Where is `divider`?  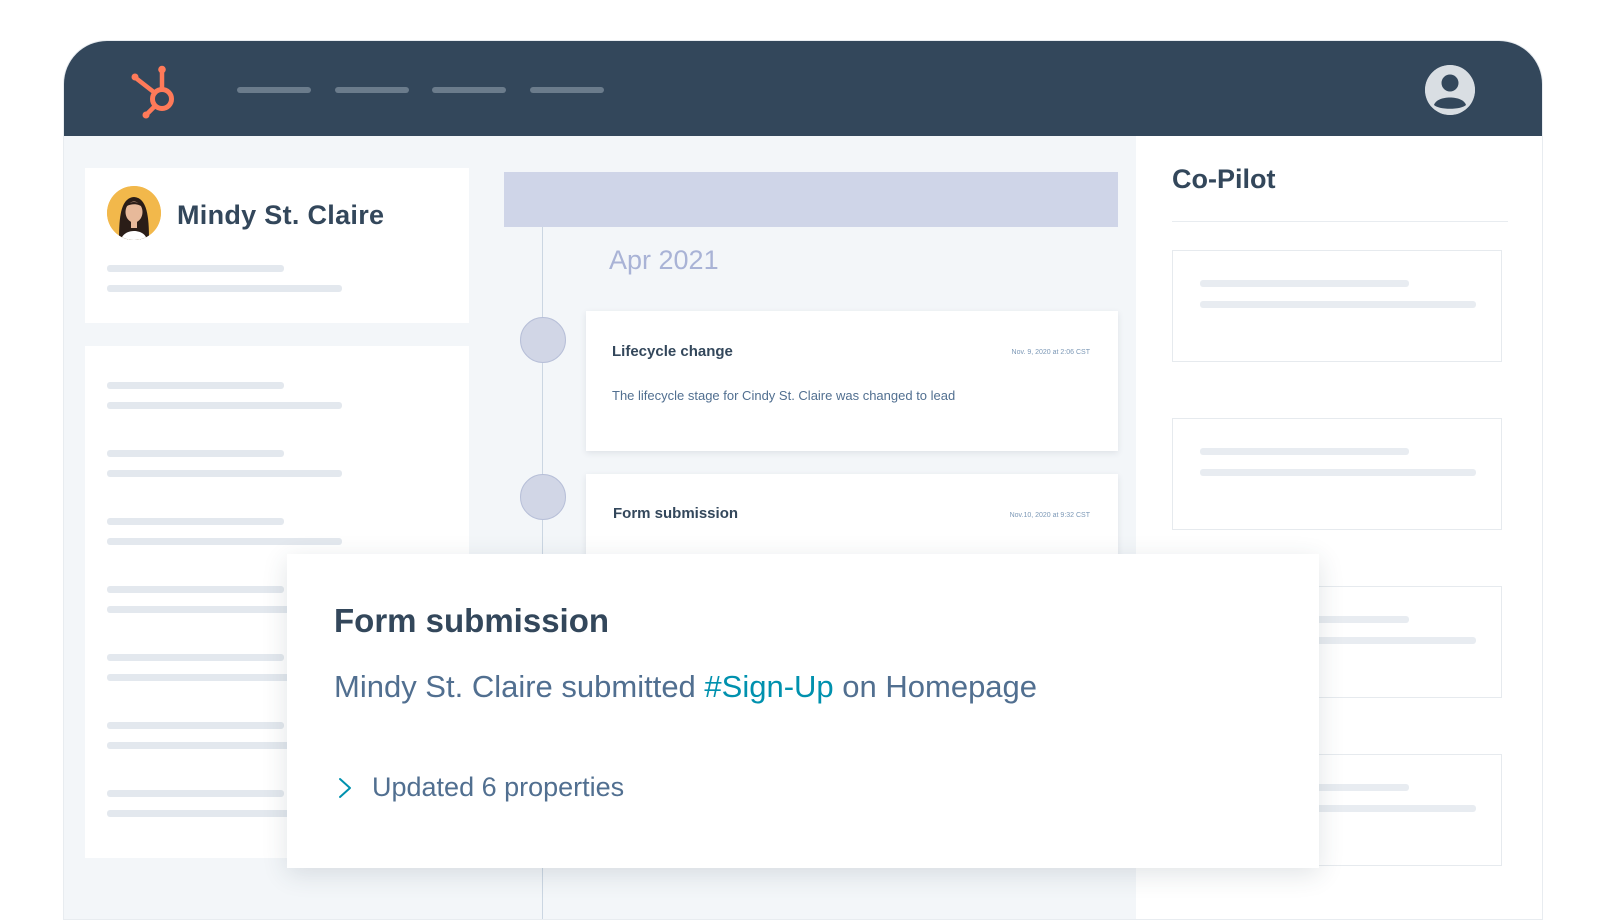 divider is located at coordinates (1340, 221).